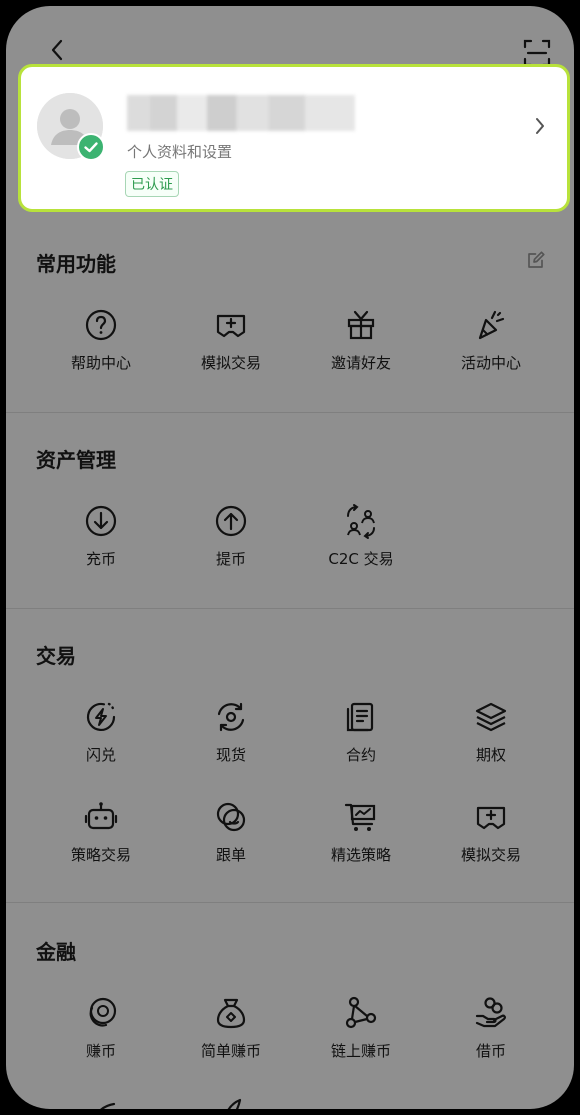  What do you see at coordinates (231, 717) in the screenshot?
I see `spot-icon` at bounding box center [231, 717].